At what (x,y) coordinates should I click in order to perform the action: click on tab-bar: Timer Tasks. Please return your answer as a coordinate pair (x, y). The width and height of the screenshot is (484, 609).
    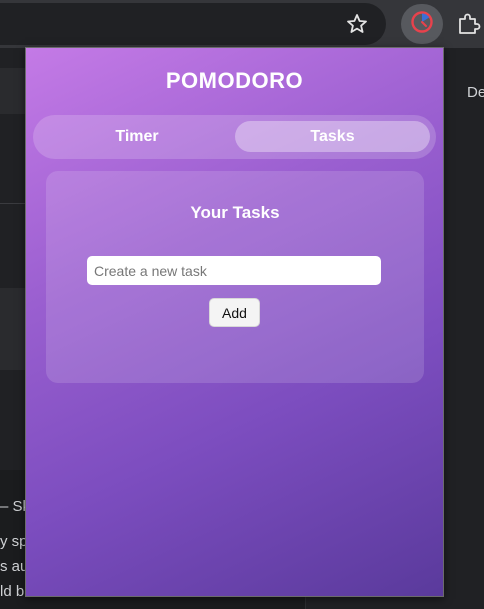
    Looking at the image, I should click on (234, 137).